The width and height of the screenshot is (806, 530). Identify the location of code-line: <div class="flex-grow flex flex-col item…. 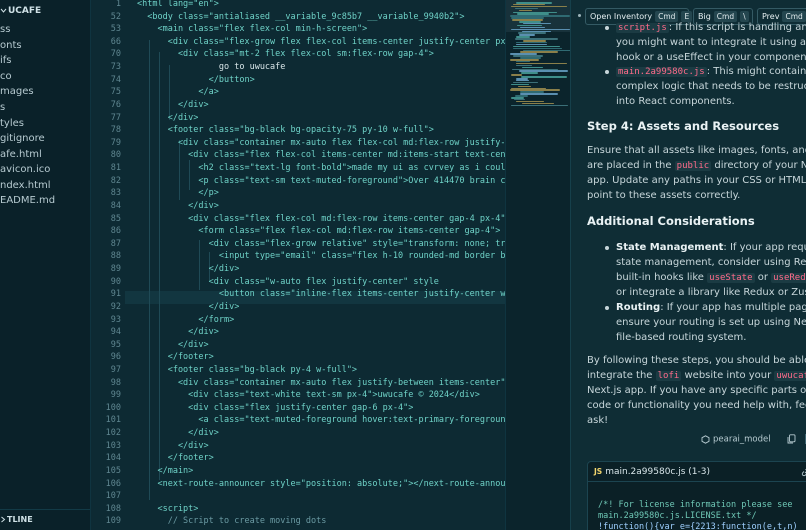
(321, 42).